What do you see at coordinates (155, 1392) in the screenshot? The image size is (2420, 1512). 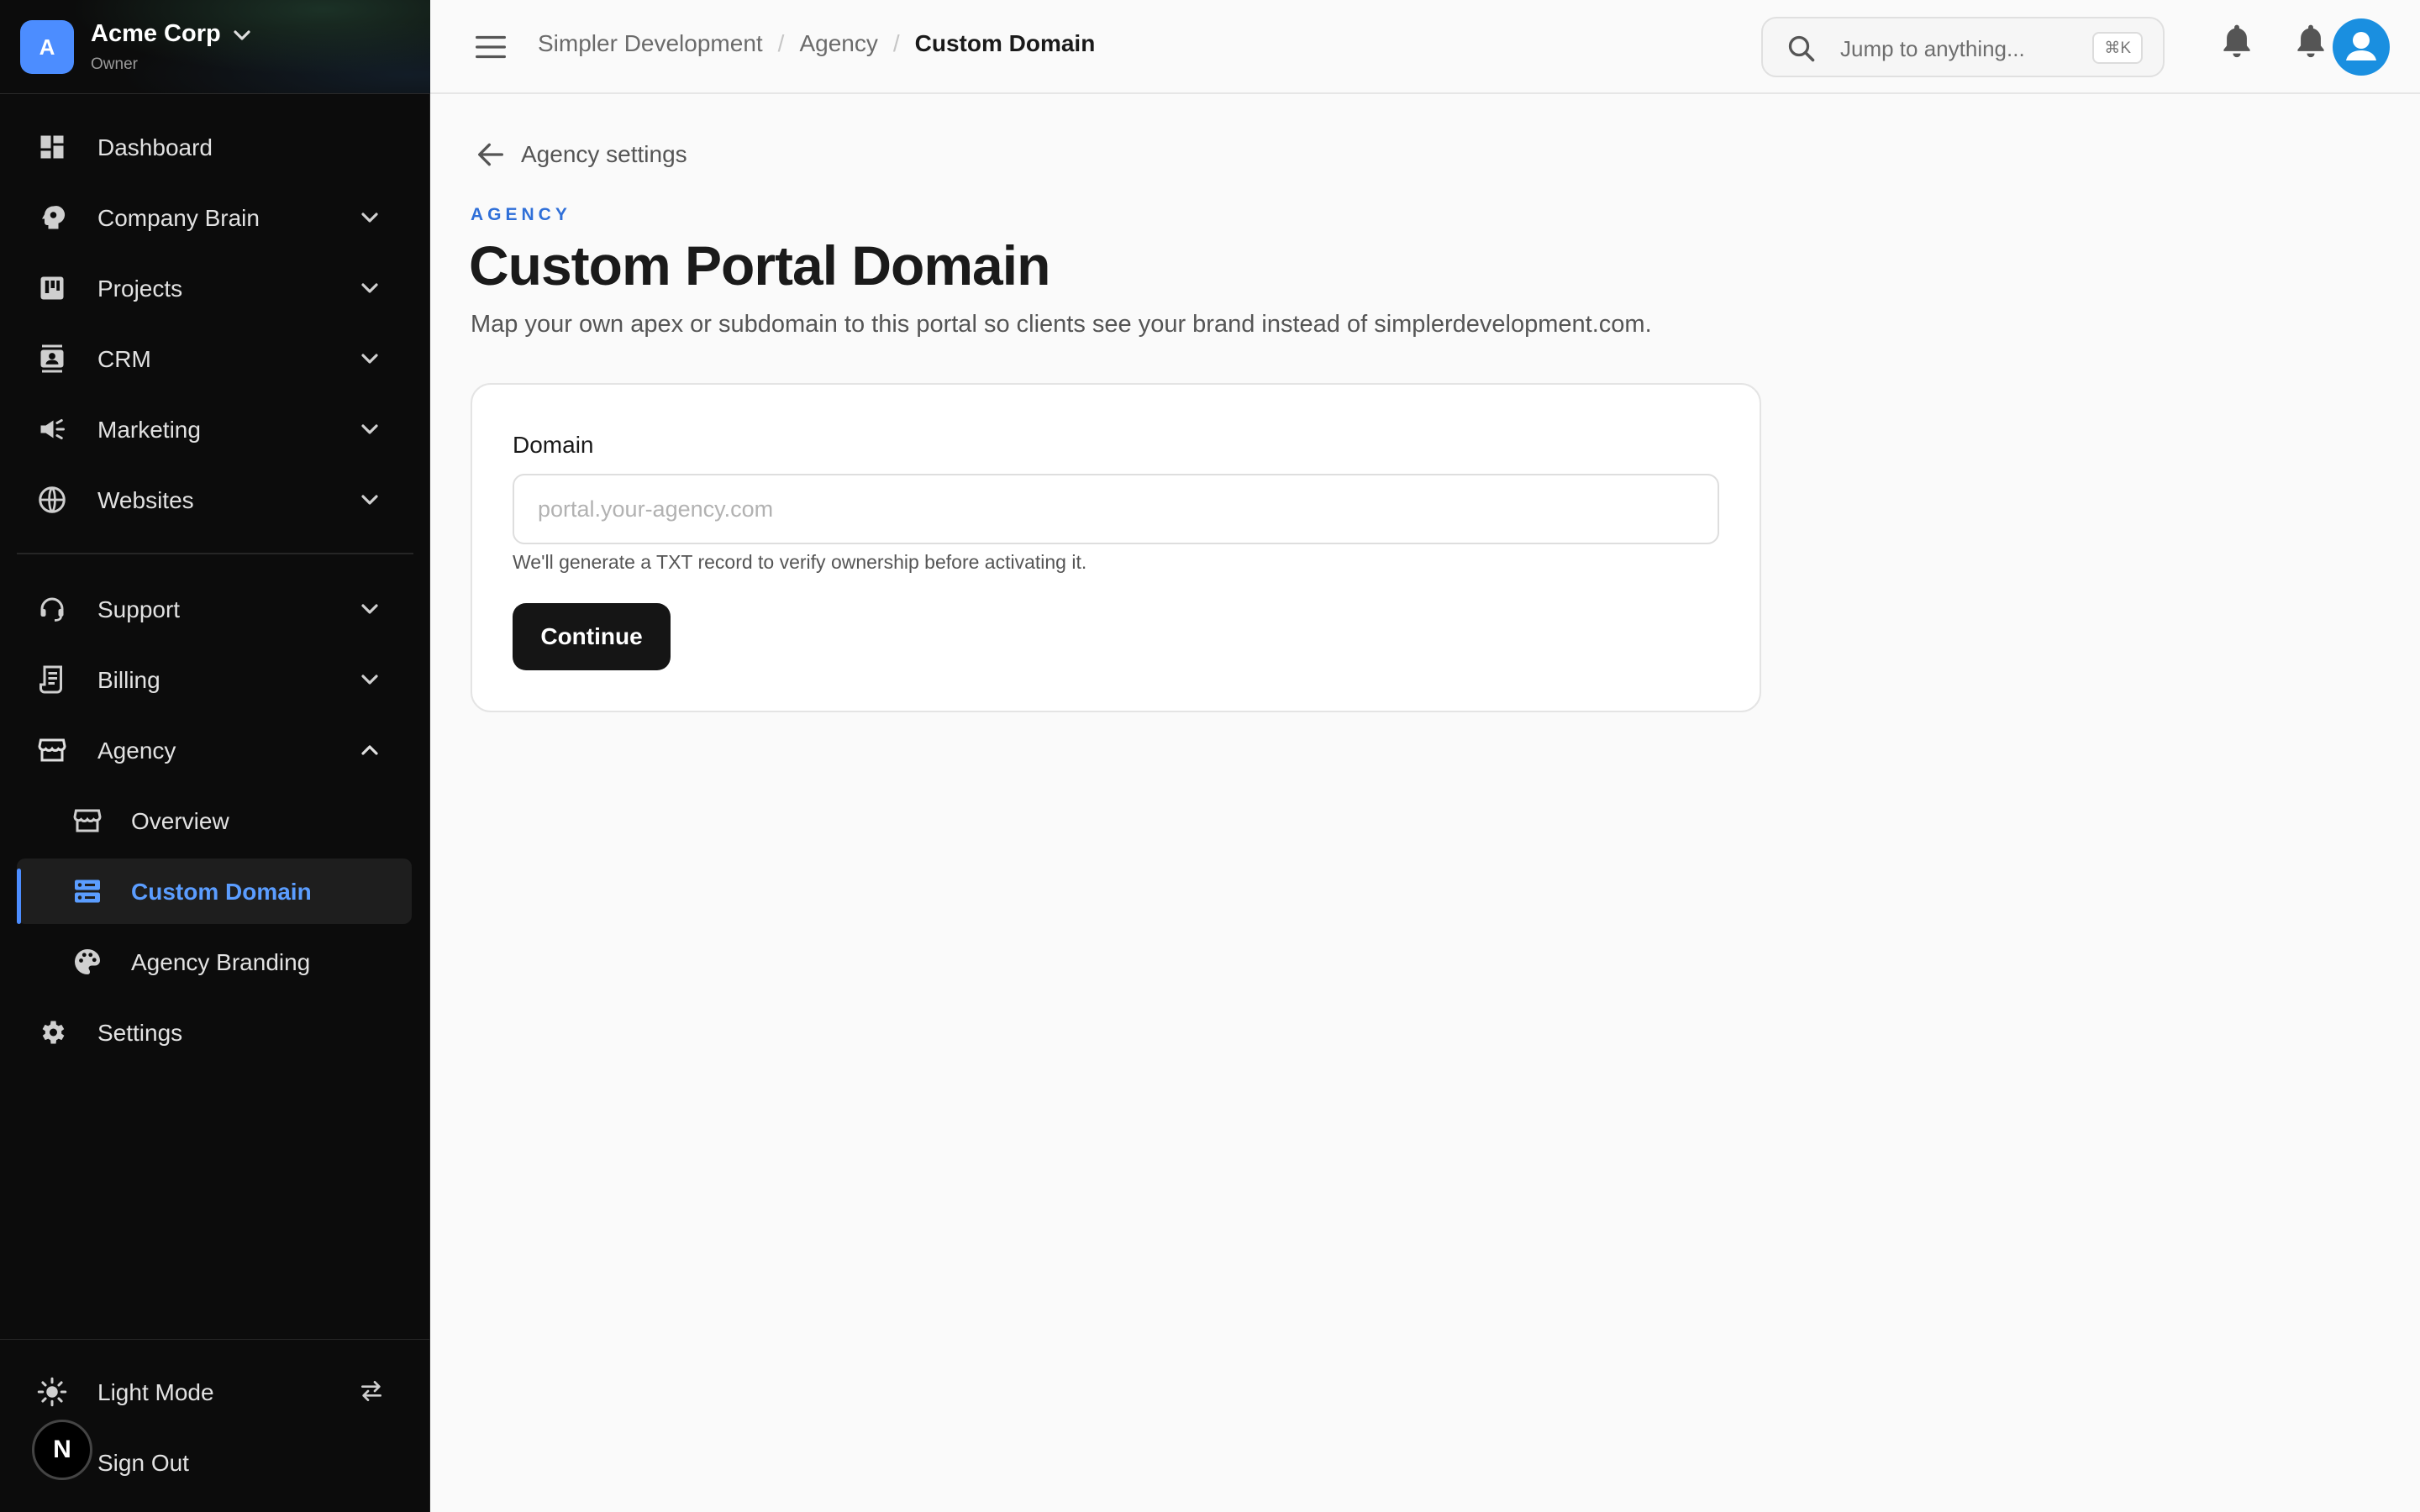 I see `light-mode-label: Light Mode` at bounding box center [155, 1392].